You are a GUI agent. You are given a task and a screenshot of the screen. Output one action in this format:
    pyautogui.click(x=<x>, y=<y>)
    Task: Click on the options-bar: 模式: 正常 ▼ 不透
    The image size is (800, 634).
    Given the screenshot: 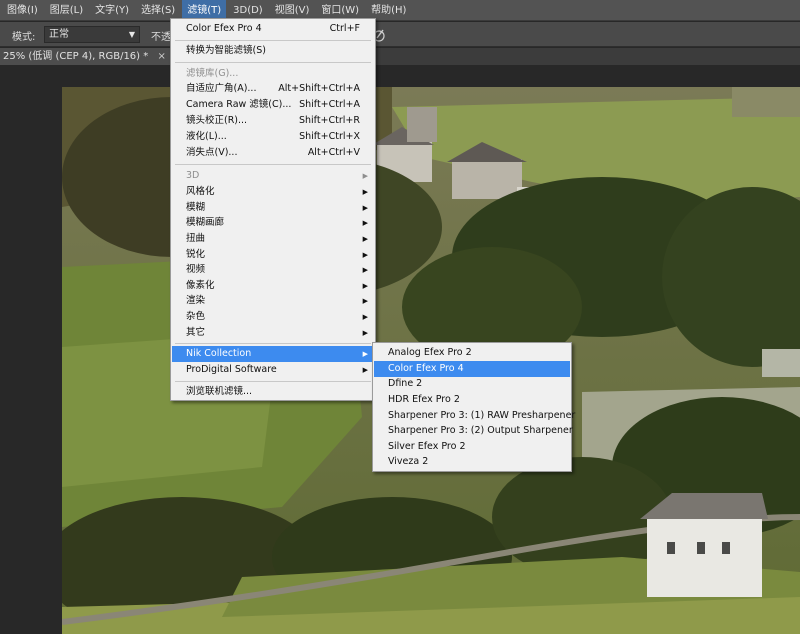 What is the action you would take?
    pyautogui.click(x=400, y=34)
    